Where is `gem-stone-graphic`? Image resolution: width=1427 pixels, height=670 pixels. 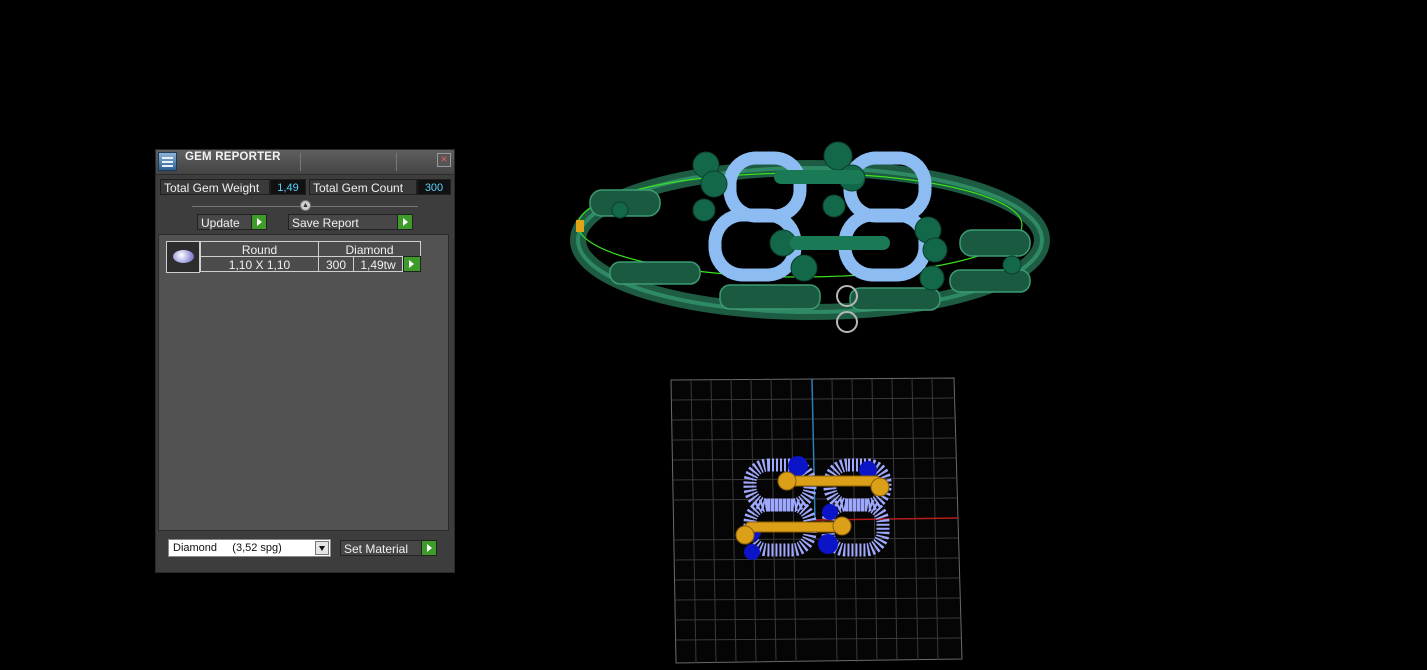
gem-stone-graphic is located at coordinates (183, 256).